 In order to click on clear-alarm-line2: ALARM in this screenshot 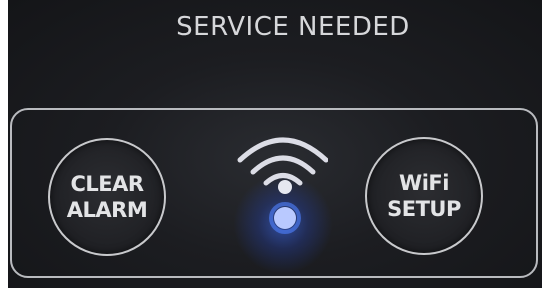, I will do `click(107, 210)`.